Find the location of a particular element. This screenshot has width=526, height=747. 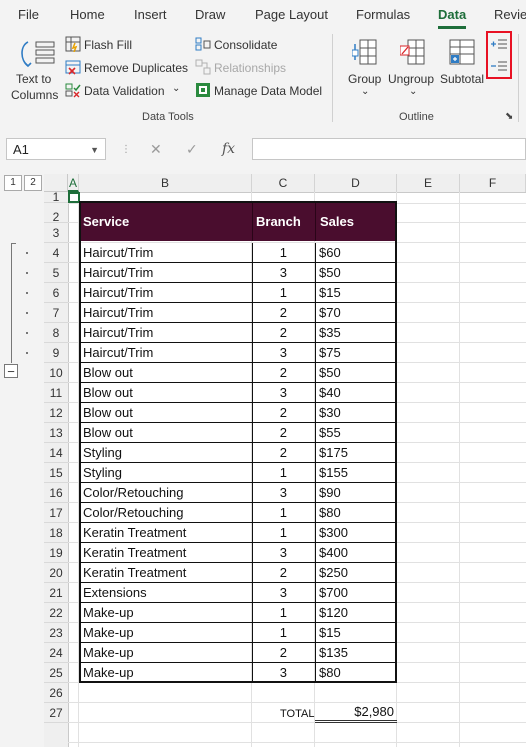

cell-sales: $35 is located at coordinates (356, 333).